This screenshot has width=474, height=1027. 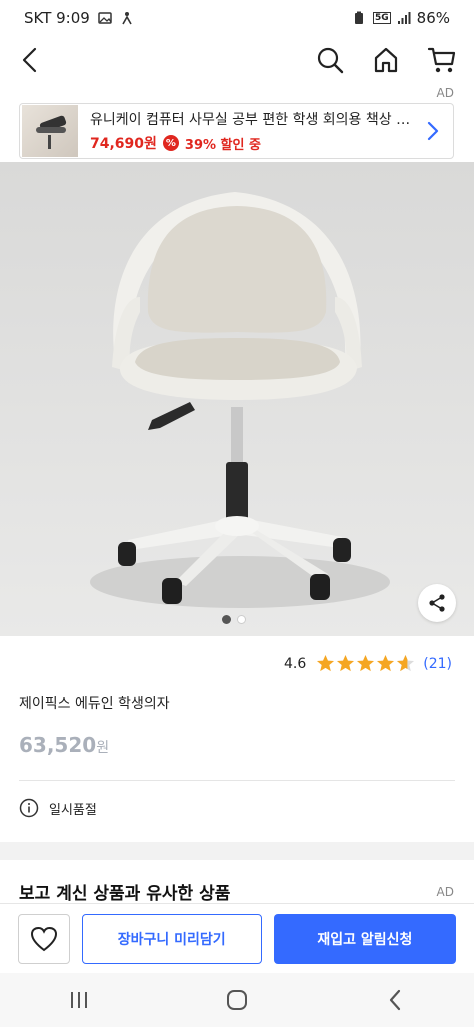 I want to click on nav-actions, so click(x=386, y=60).